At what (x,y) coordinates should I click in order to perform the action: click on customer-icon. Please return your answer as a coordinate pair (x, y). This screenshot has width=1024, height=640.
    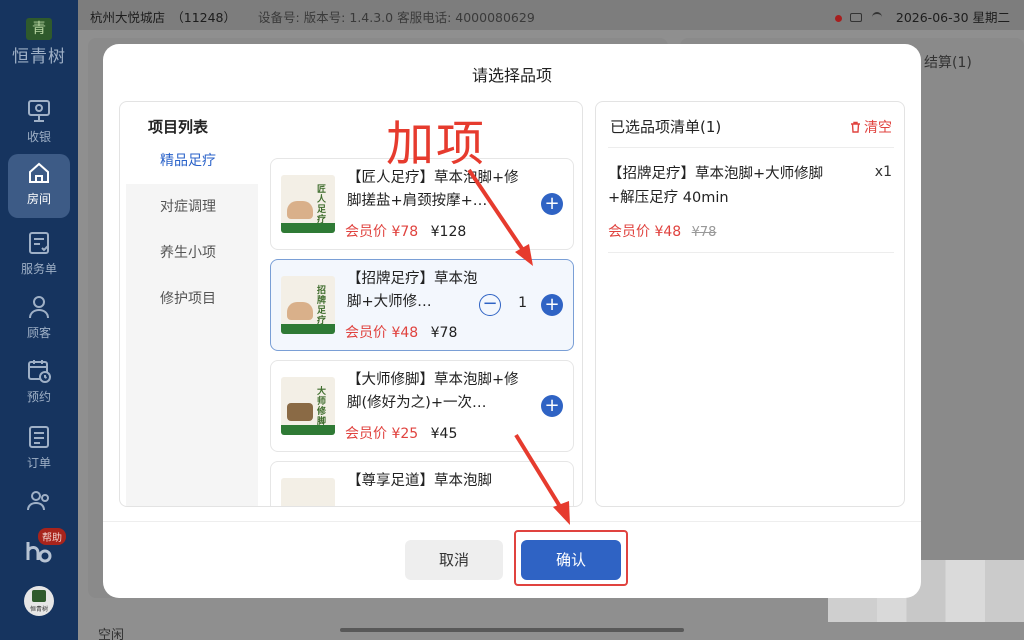
    Looking at the image, I should click on (39, 307).